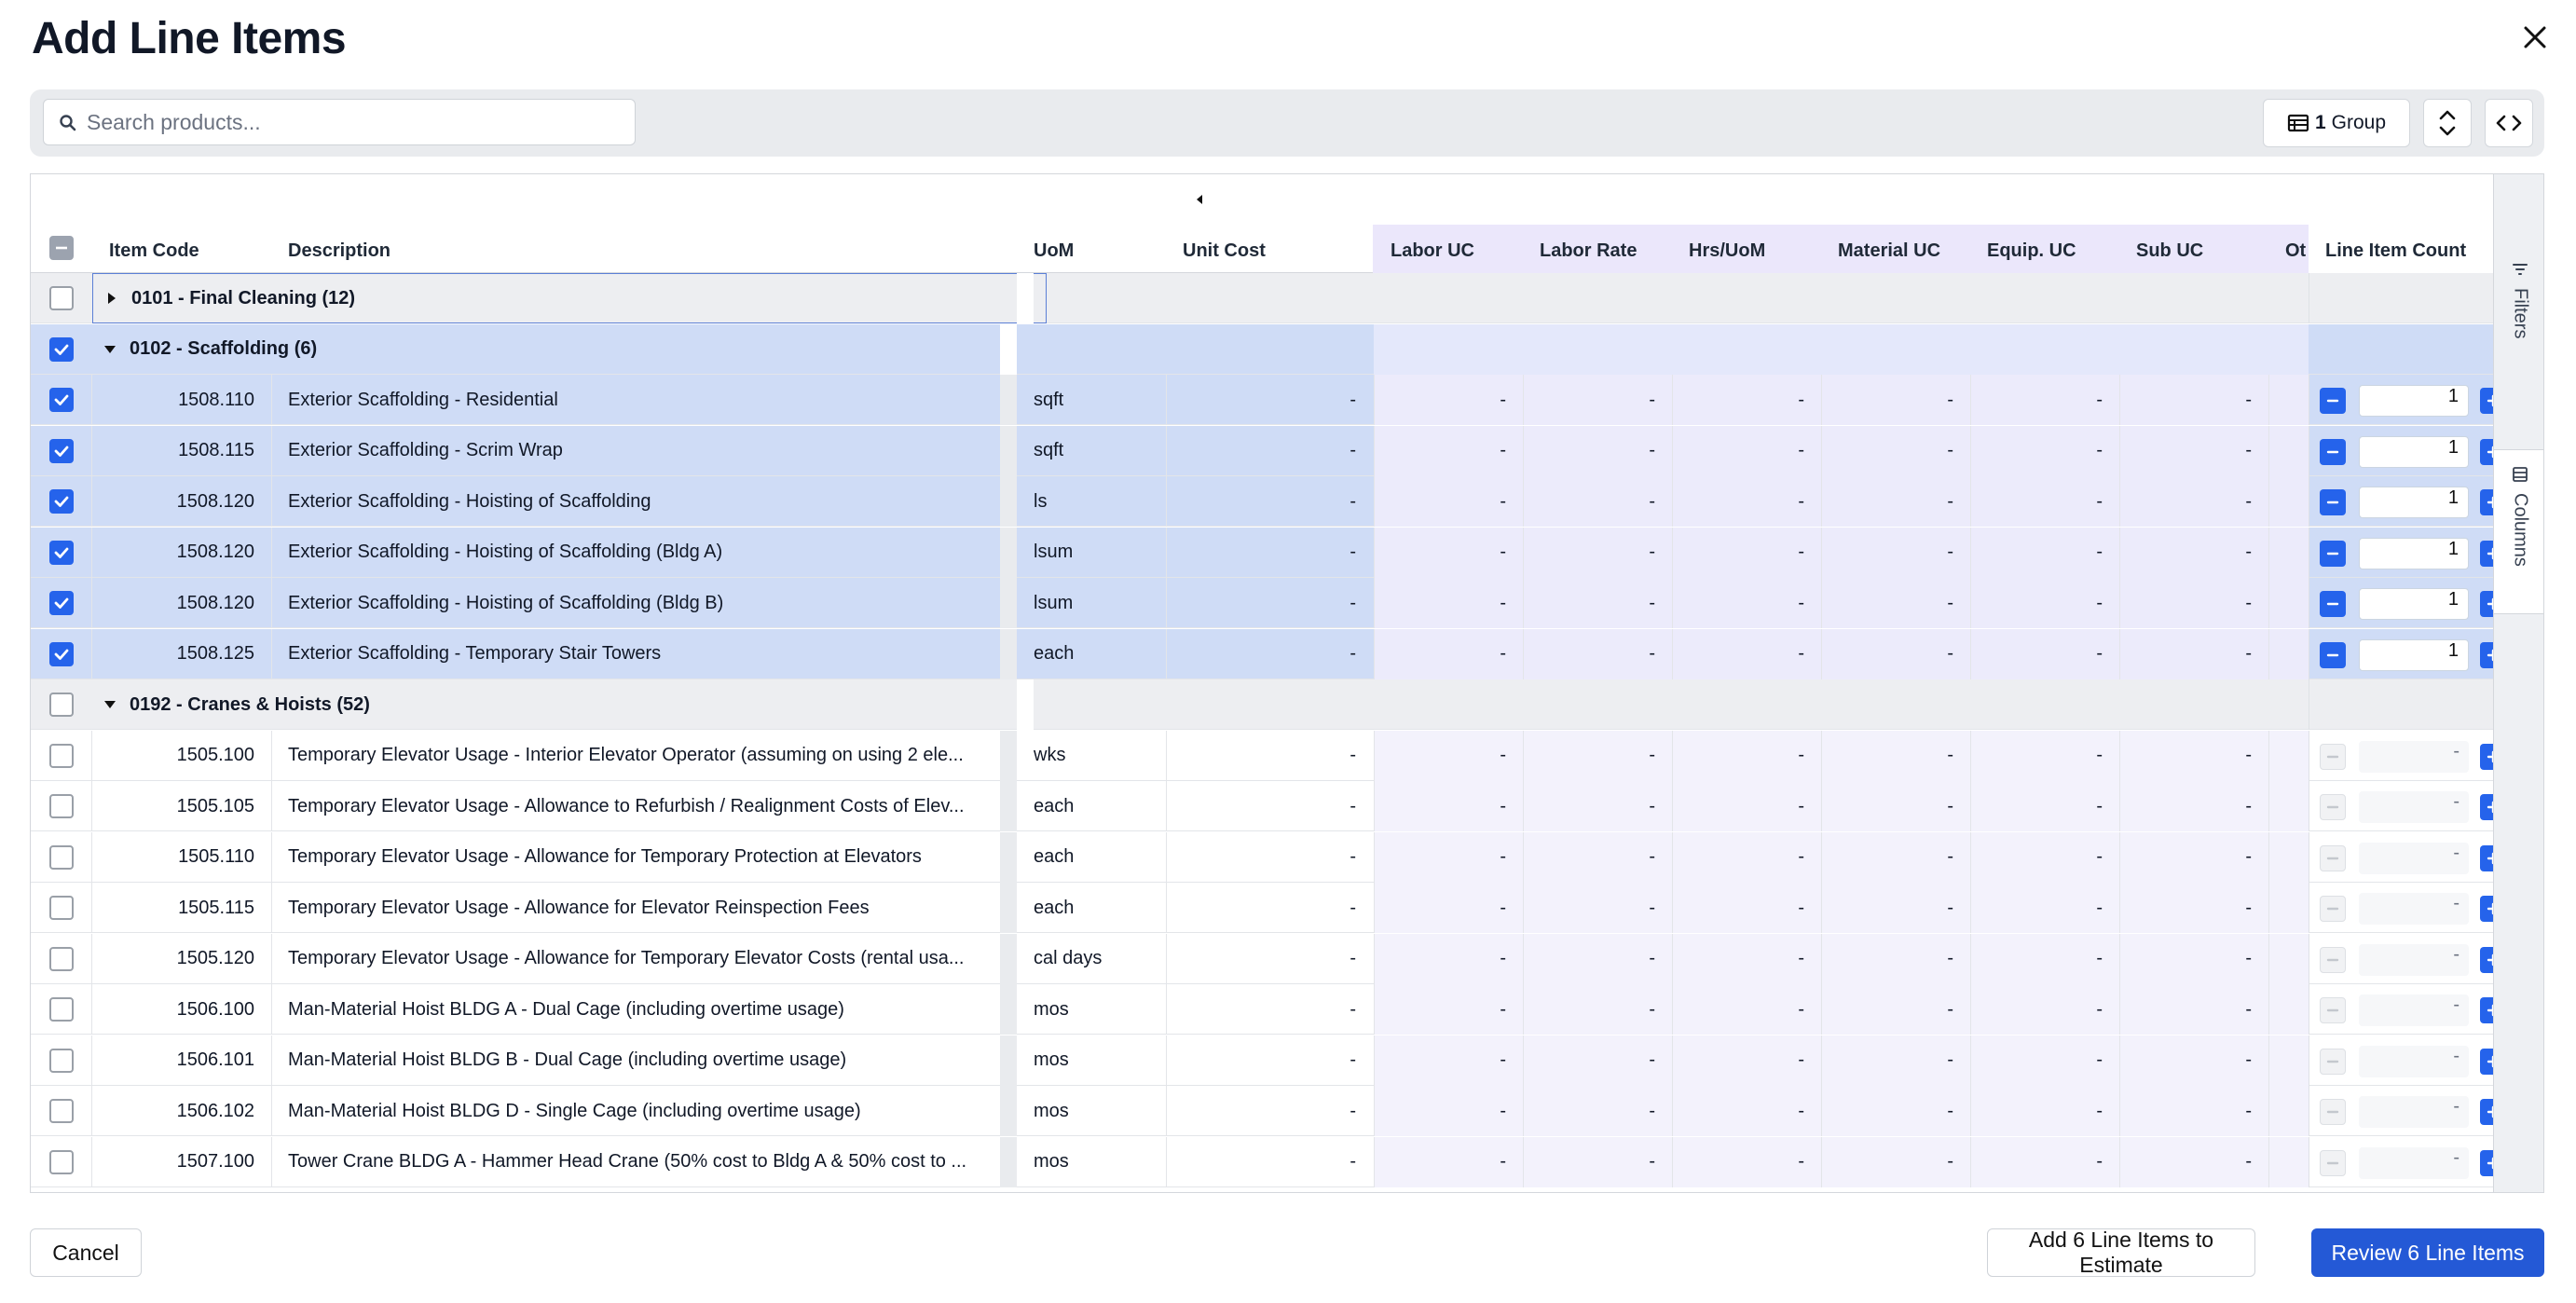 This screenshot has width=2576, height=1303. What do you see at coordinates (1091, 223) in the screenshot?
I see `col-uom: UoM` at bounding box center [1091, 223].